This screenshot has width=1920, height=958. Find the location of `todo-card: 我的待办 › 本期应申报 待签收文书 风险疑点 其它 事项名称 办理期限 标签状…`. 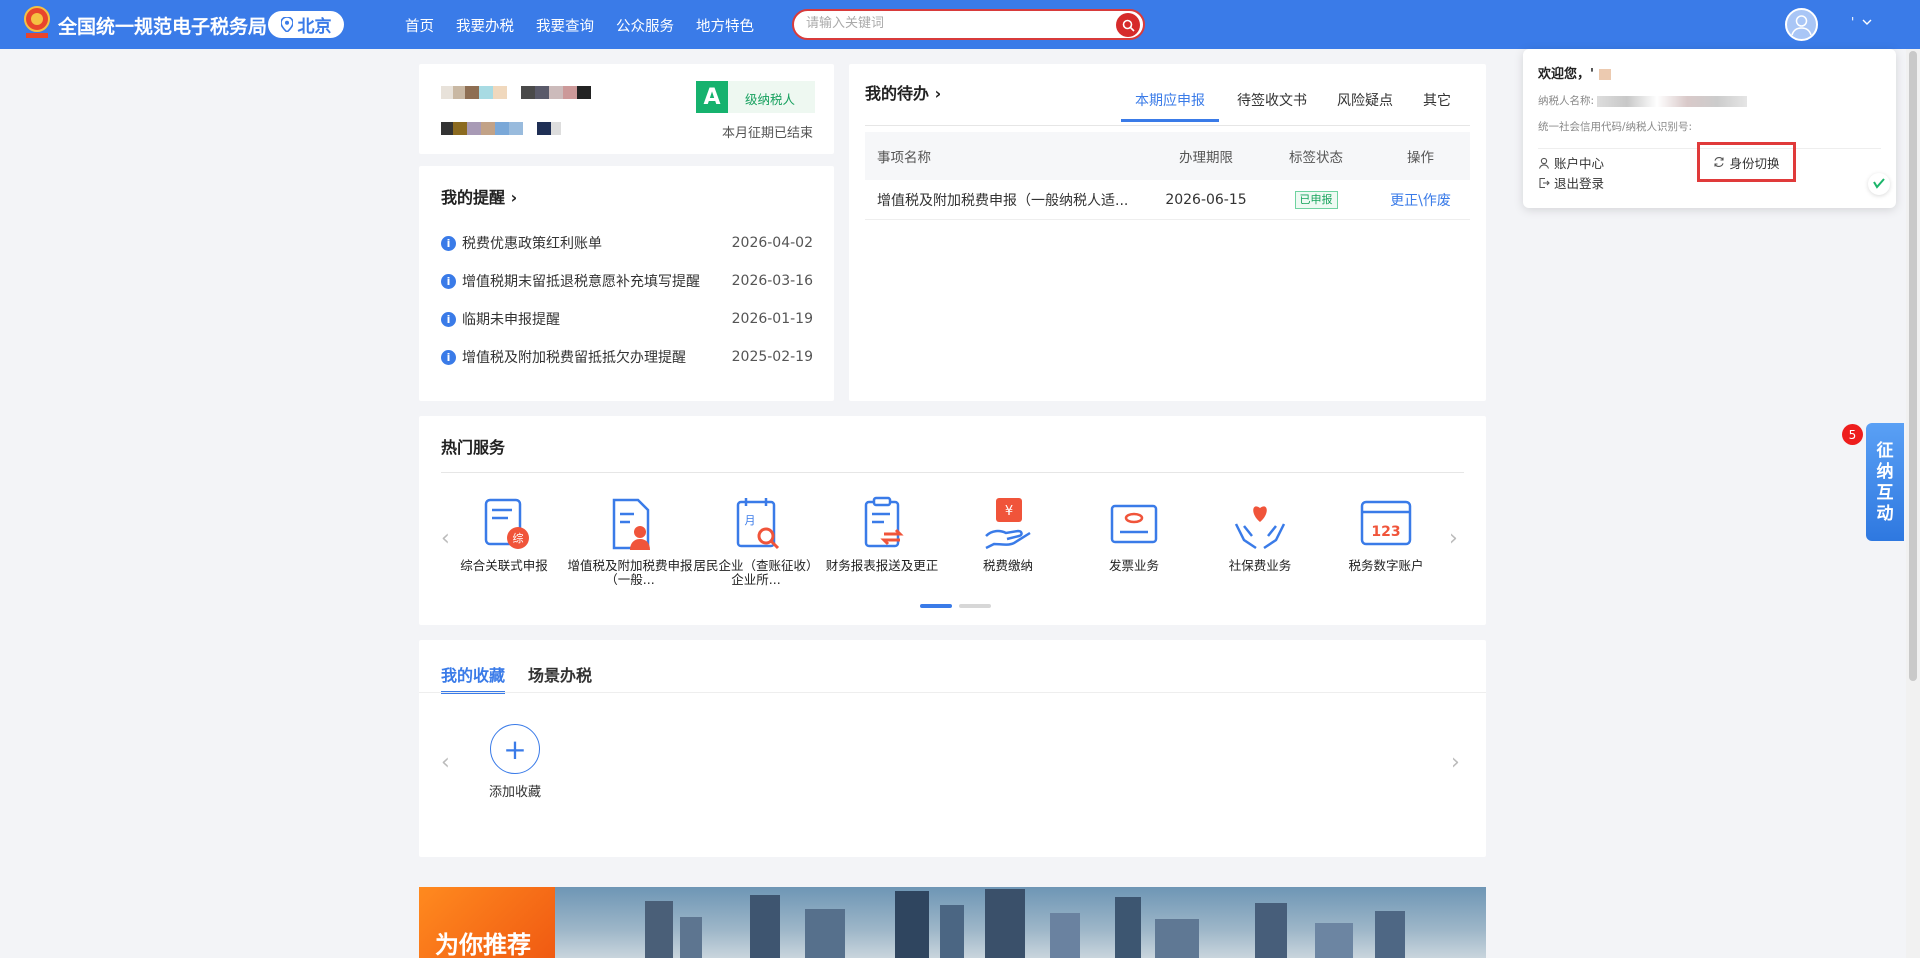

todo-card: 我的待办 › 本期应申报 待签收文书 风险疑点 其它 事项名称 办理期限 标签状… is located at coordinates (1167, 232).